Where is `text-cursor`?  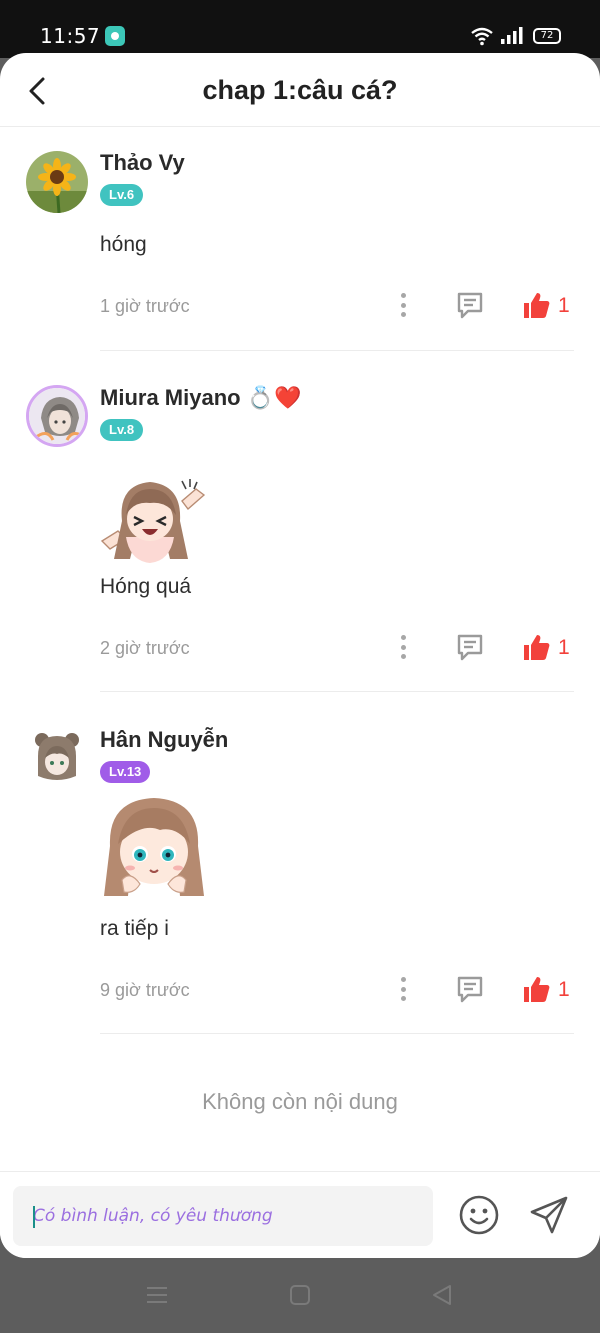 text-cursor is located at coordinates (34, 1217).